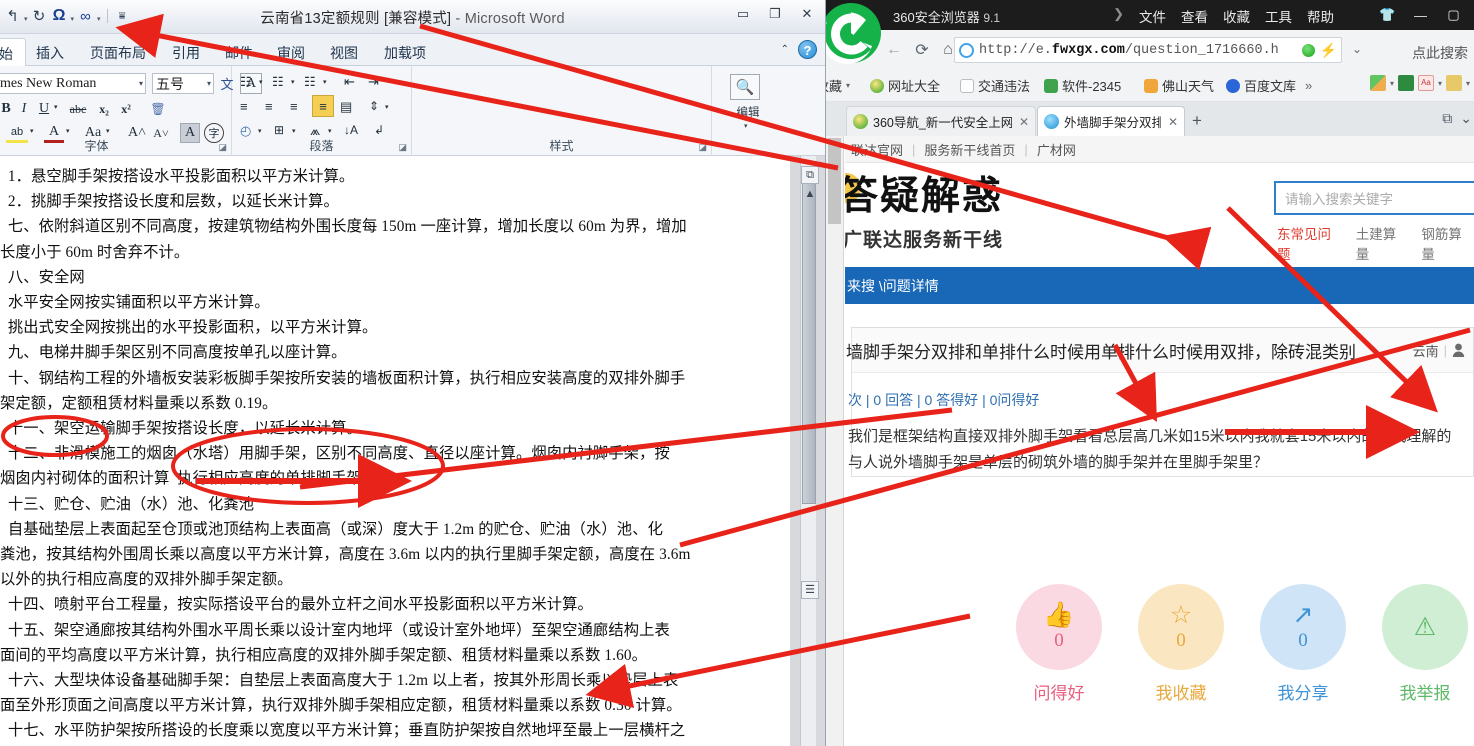 Image resolution: width=1474 pixels, height=746 pixels. Describe the element at coordinates (748, 112) in the screenshot. I see `editing-label: 编辑` at that location.